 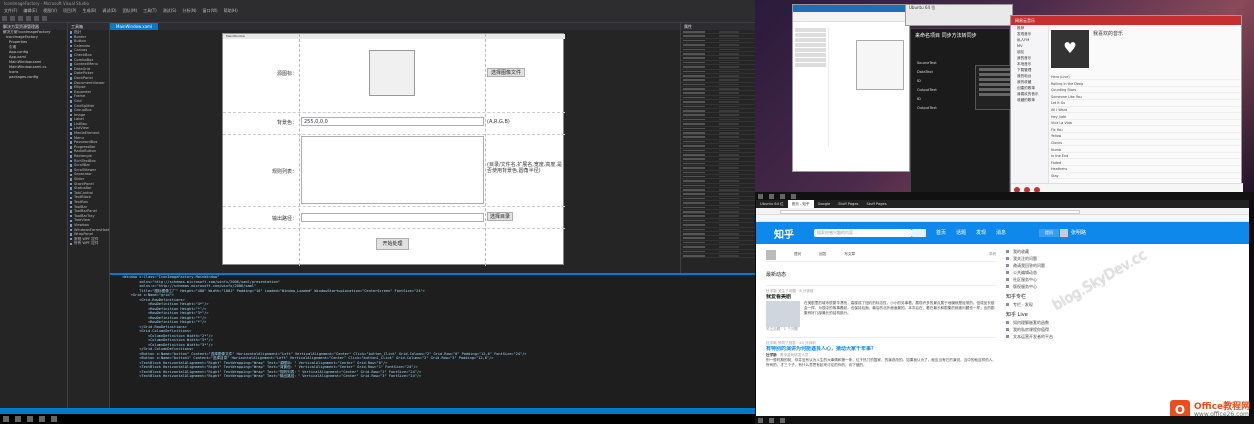 What do you see at coordinates (88, 243) in the screenshot?
I see `toolbox-item: 所有 WPF 控件` at bounding box center [88, 243].